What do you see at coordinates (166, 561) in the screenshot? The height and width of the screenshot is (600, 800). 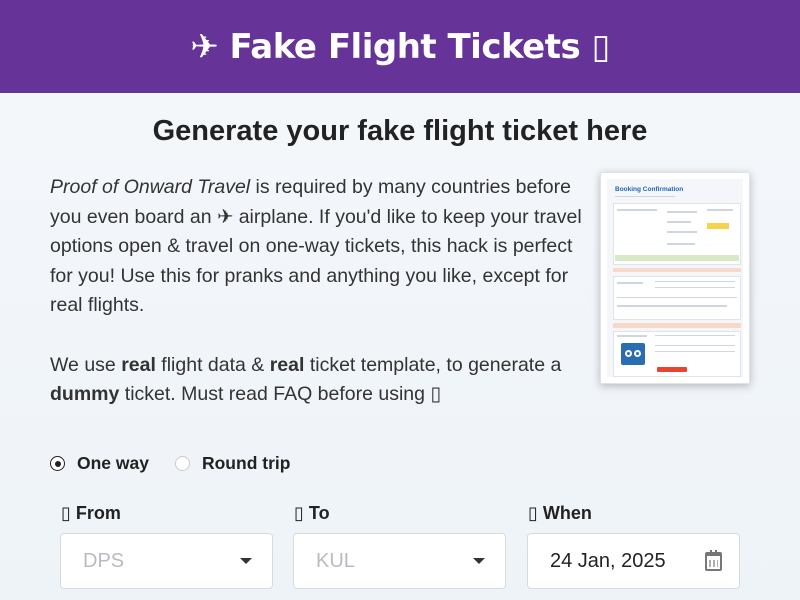 I see `from-select: DPS` at bounding box center [166, 561].